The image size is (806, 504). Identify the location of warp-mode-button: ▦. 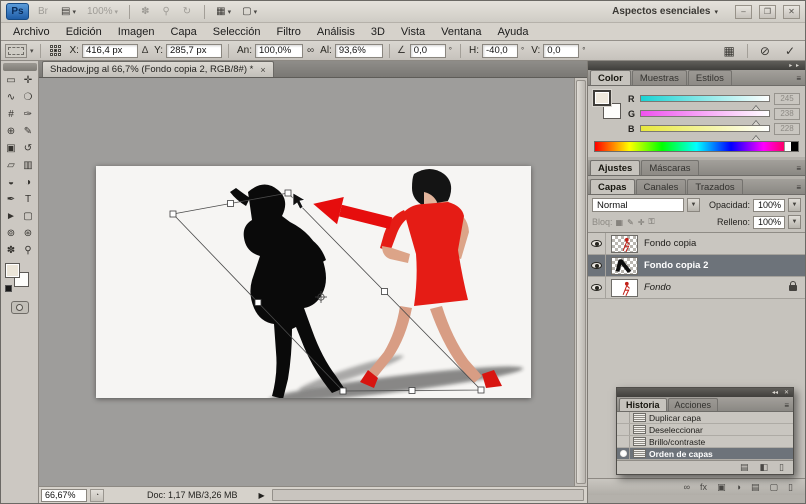
(729, 51).